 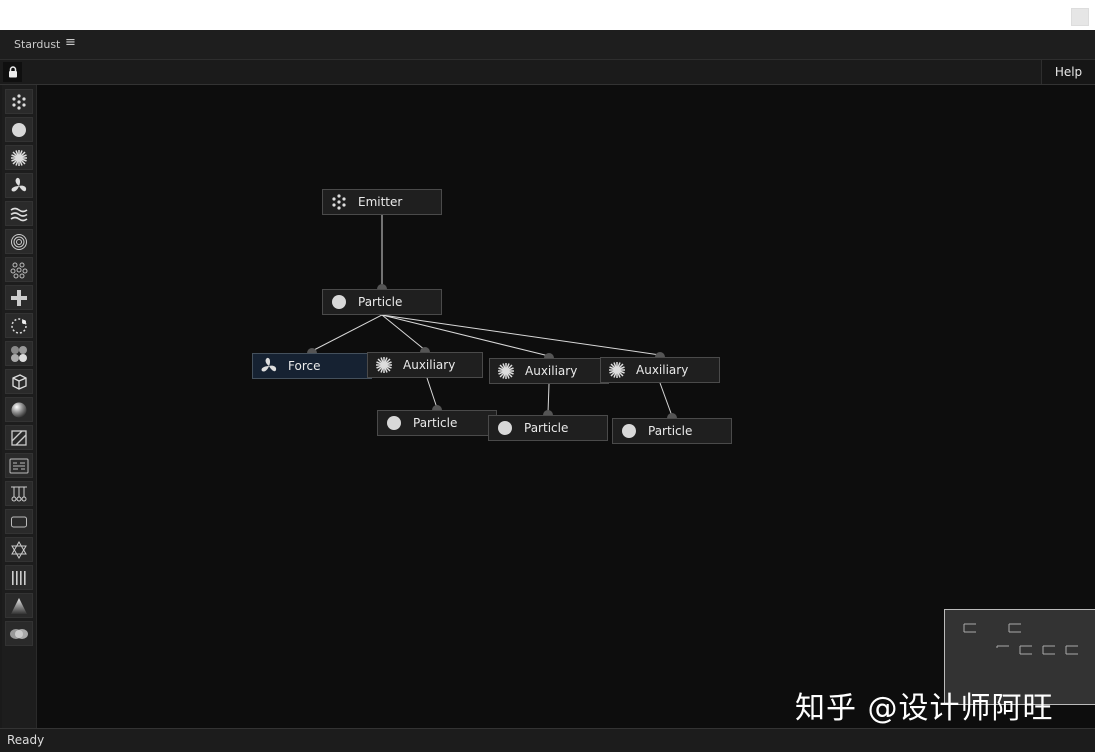 What do you see at coordinates (924, 708) in the screenshot?
I see `watermark: 知乎 @设计师阿旺` at bounding box center [924, 708].